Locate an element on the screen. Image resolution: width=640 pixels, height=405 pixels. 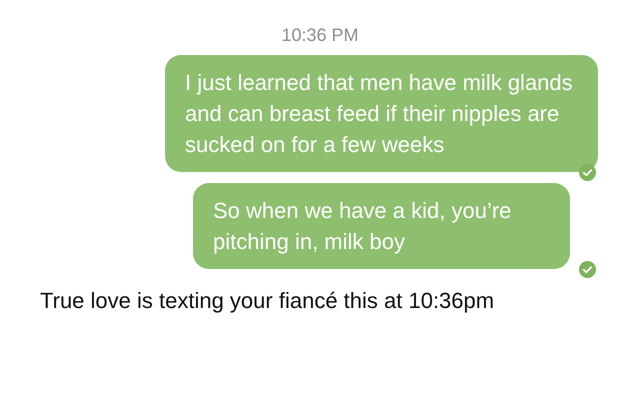
caption-text: True love is texting your fiancé this at 10:36pm is located at coordinates (267, 300).